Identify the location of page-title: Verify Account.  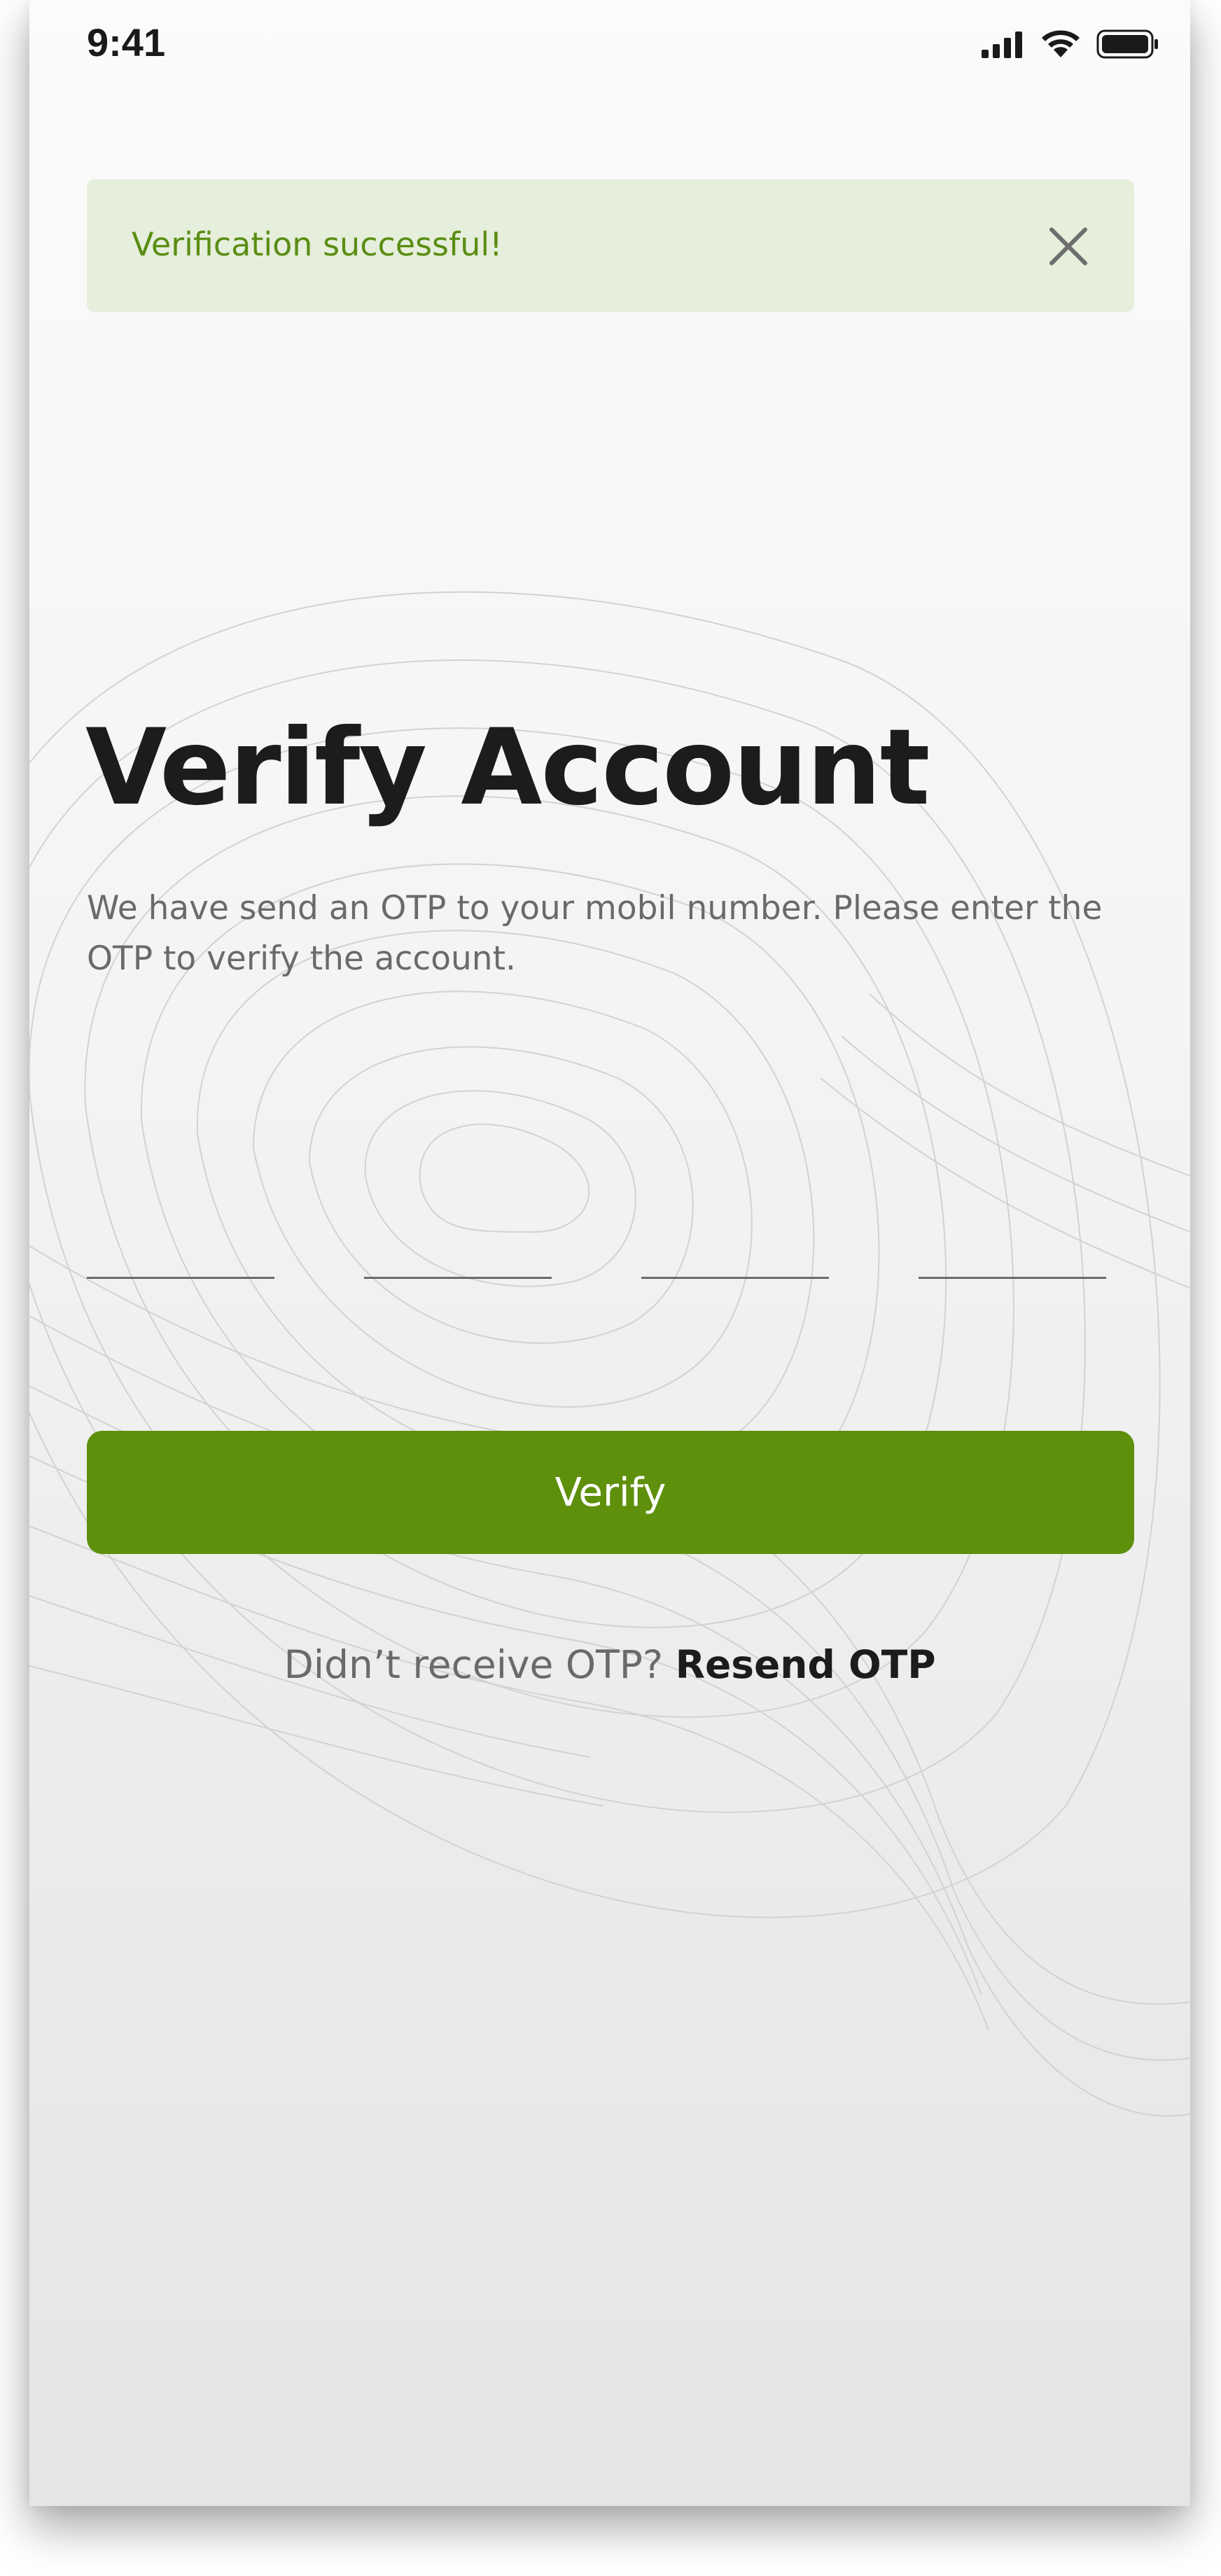
(507, 768).